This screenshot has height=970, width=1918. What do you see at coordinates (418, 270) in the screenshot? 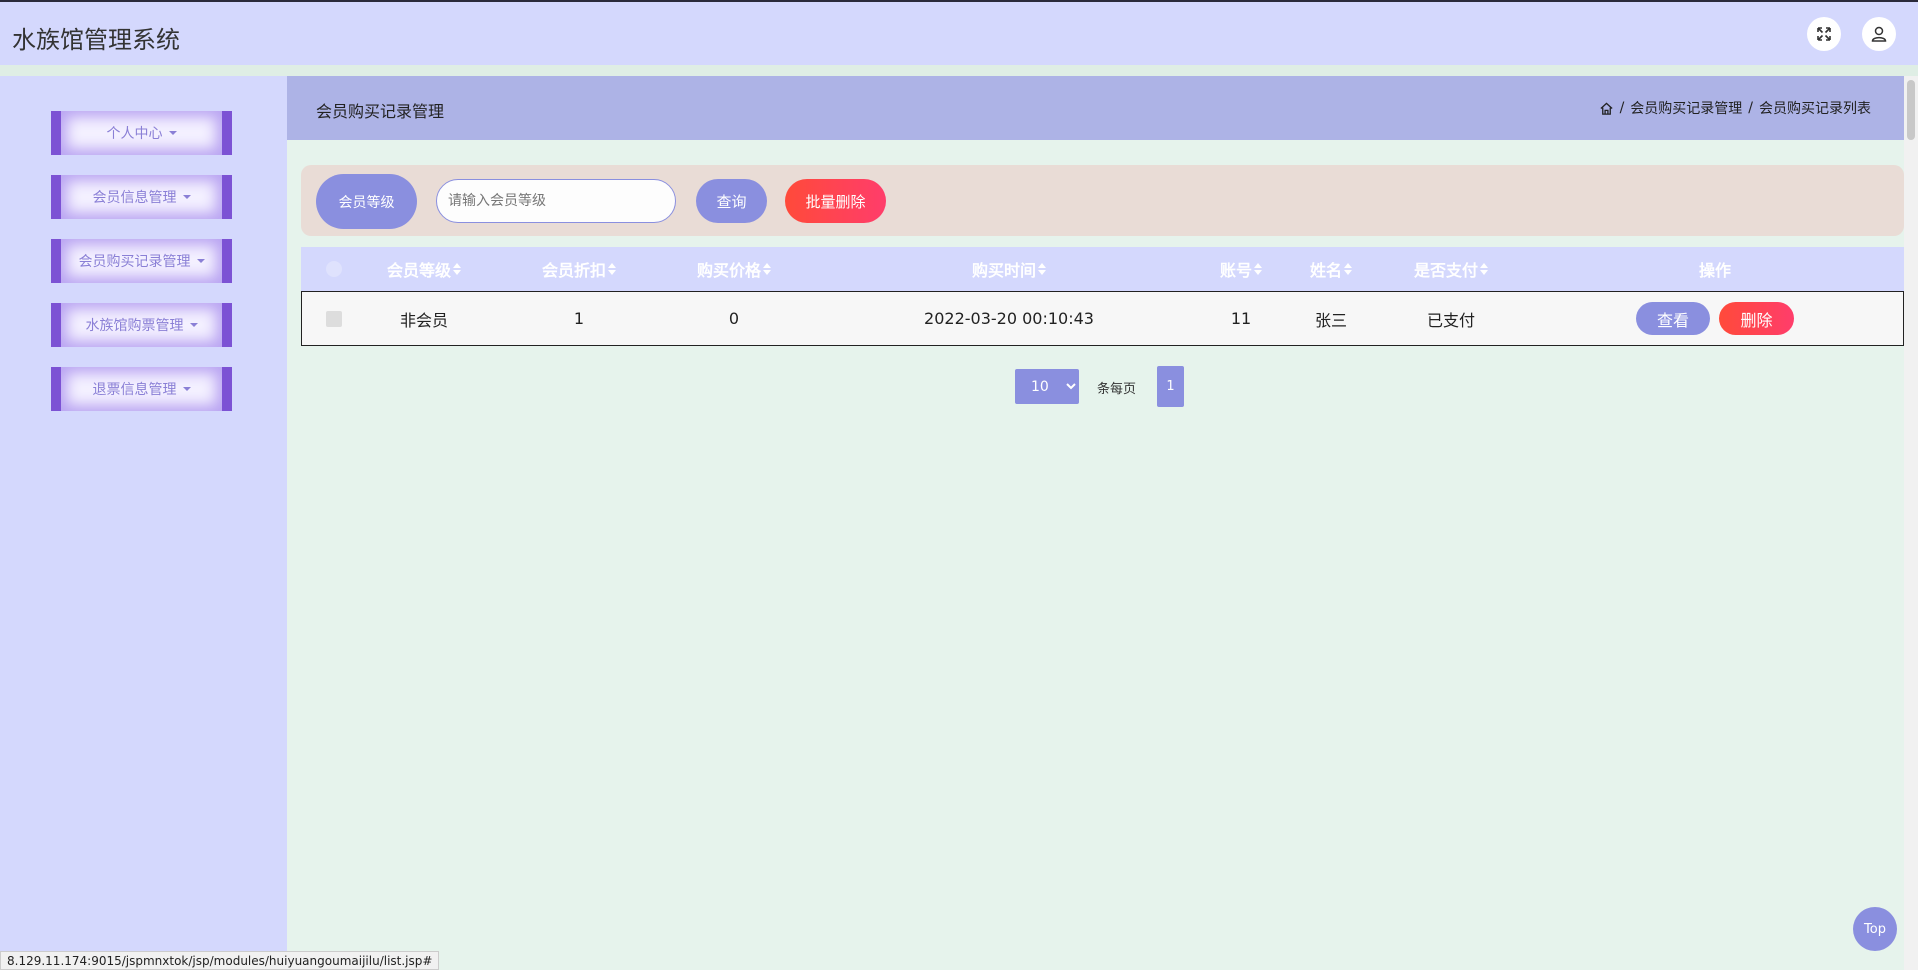
I see `column-label: 会员等级` at bounding box center [418, 270].